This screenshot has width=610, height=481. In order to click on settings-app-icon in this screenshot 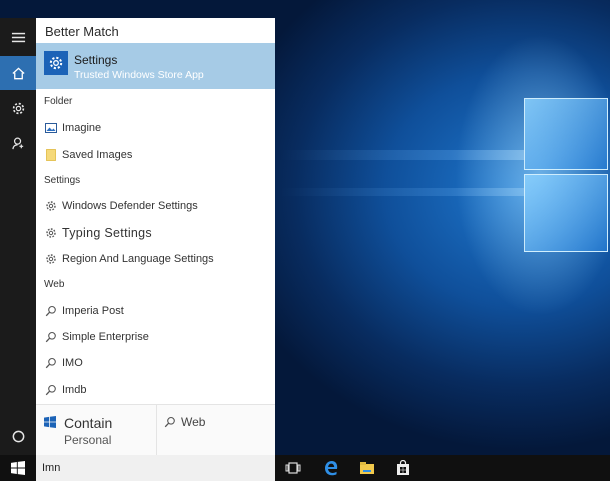, I will do `click(56, 63)`.